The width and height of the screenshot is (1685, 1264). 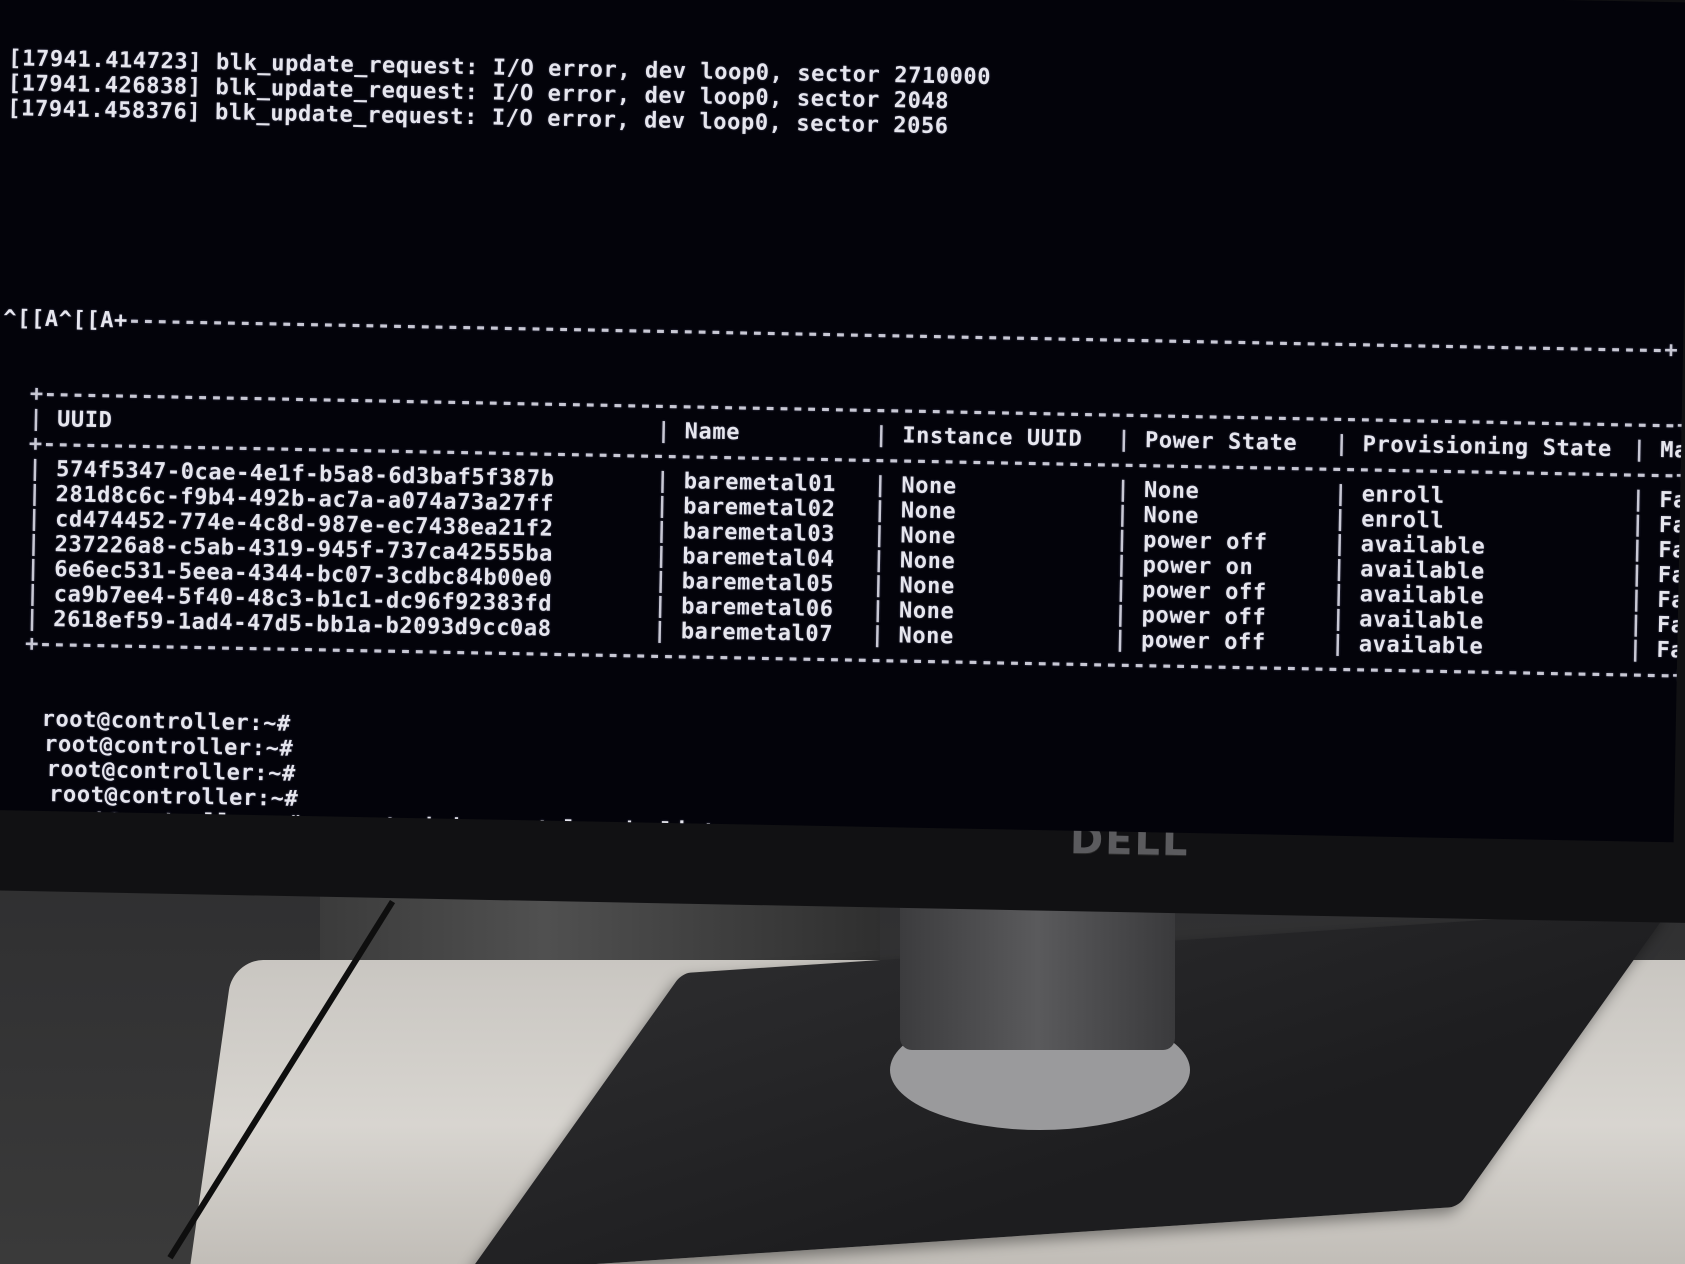 What do you see at coordinates (759, 508) in the screenshot?
I see `cell-name: baremetal02` at bounding box center [759, 508].